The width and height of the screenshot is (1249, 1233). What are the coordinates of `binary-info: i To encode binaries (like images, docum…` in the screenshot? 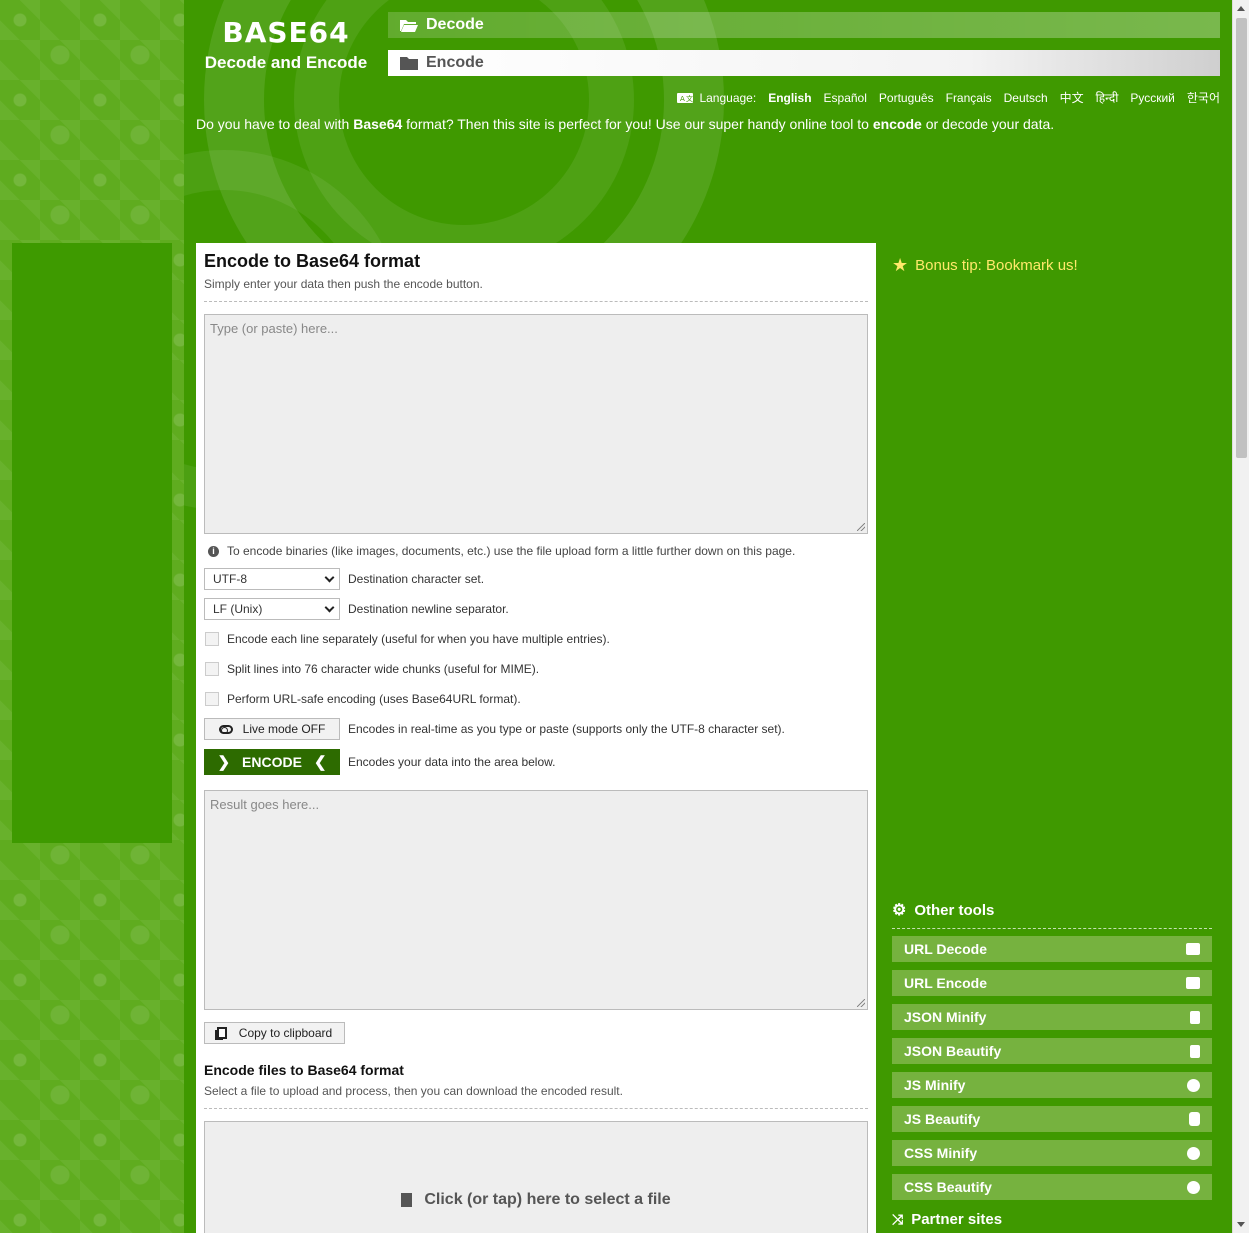 It's located at (536, 551).